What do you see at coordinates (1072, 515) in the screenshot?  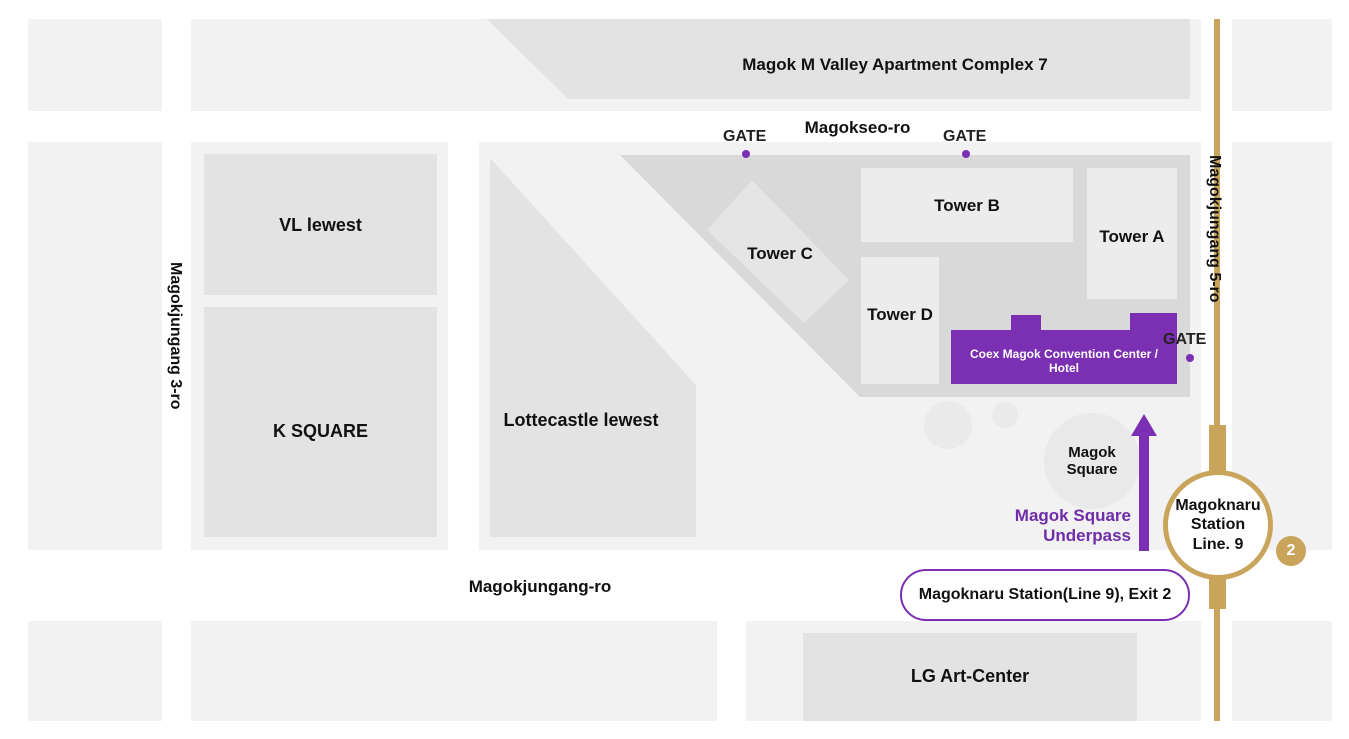 I see `underpass-line1: Magok Square` at bounding box center [1072, 515].